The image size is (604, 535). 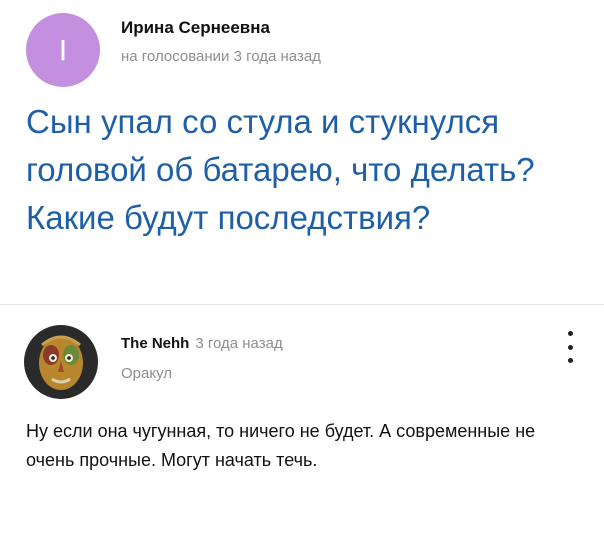 I want to click on answer-author-name: The Nehh, so click(x=155, y=343).